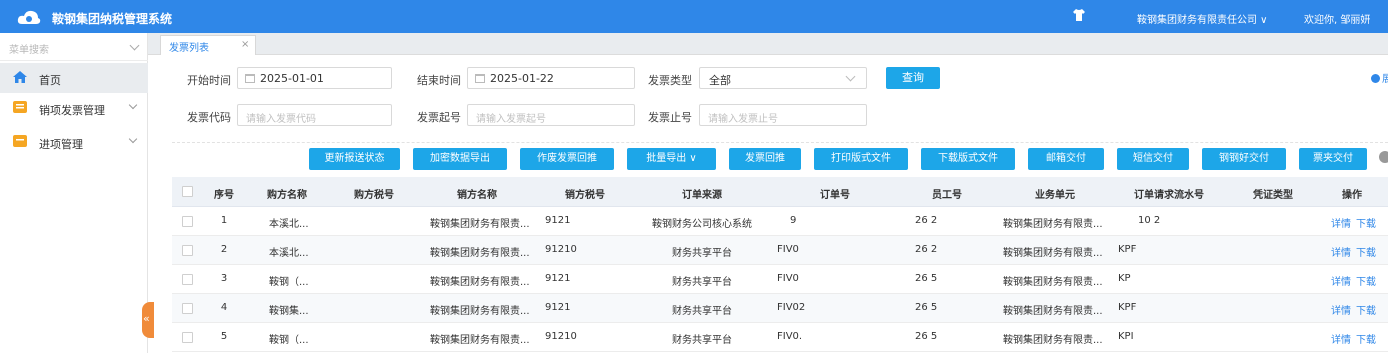 This screenshot has width=1388, height=353. Describe the element at coordinates (765, 159) in the screenshot. I see `invoice-pushback-button: 发票回推` at that location.